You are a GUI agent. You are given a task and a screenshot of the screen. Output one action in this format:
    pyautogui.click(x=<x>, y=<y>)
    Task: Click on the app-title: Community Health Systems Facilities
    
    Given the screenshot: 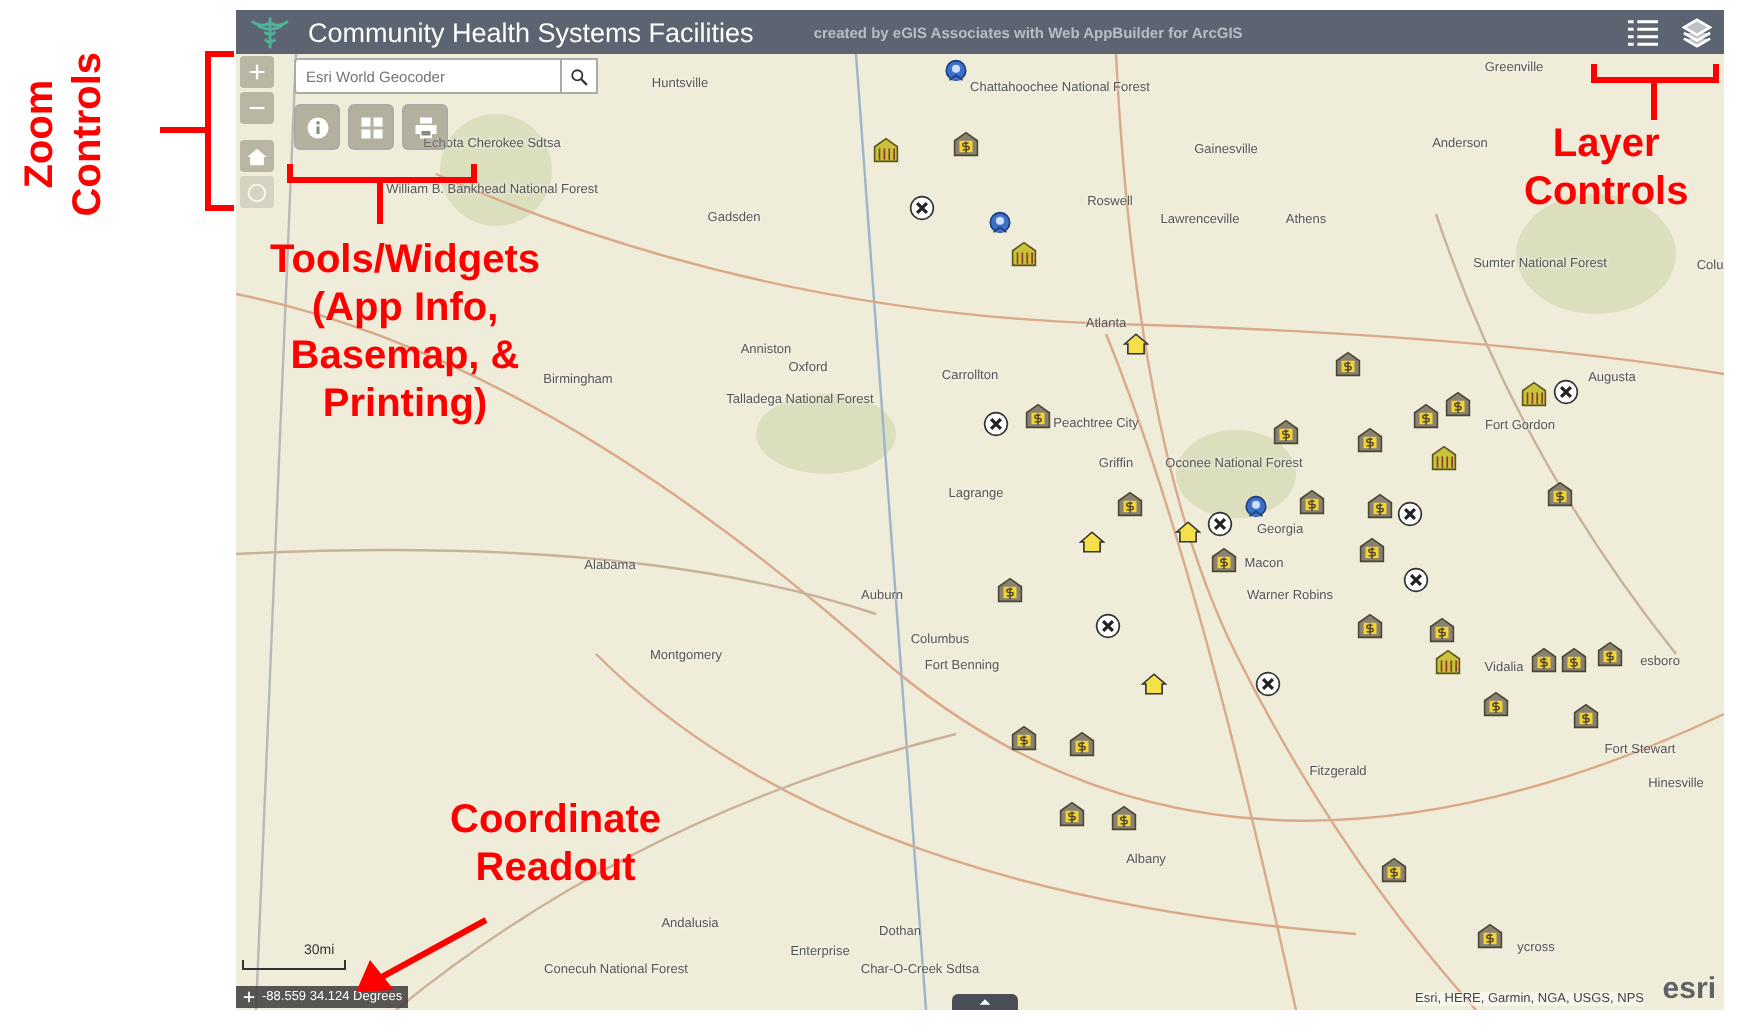 What is the action you would take?
    pyautogui.click(x=531, y=32)
    